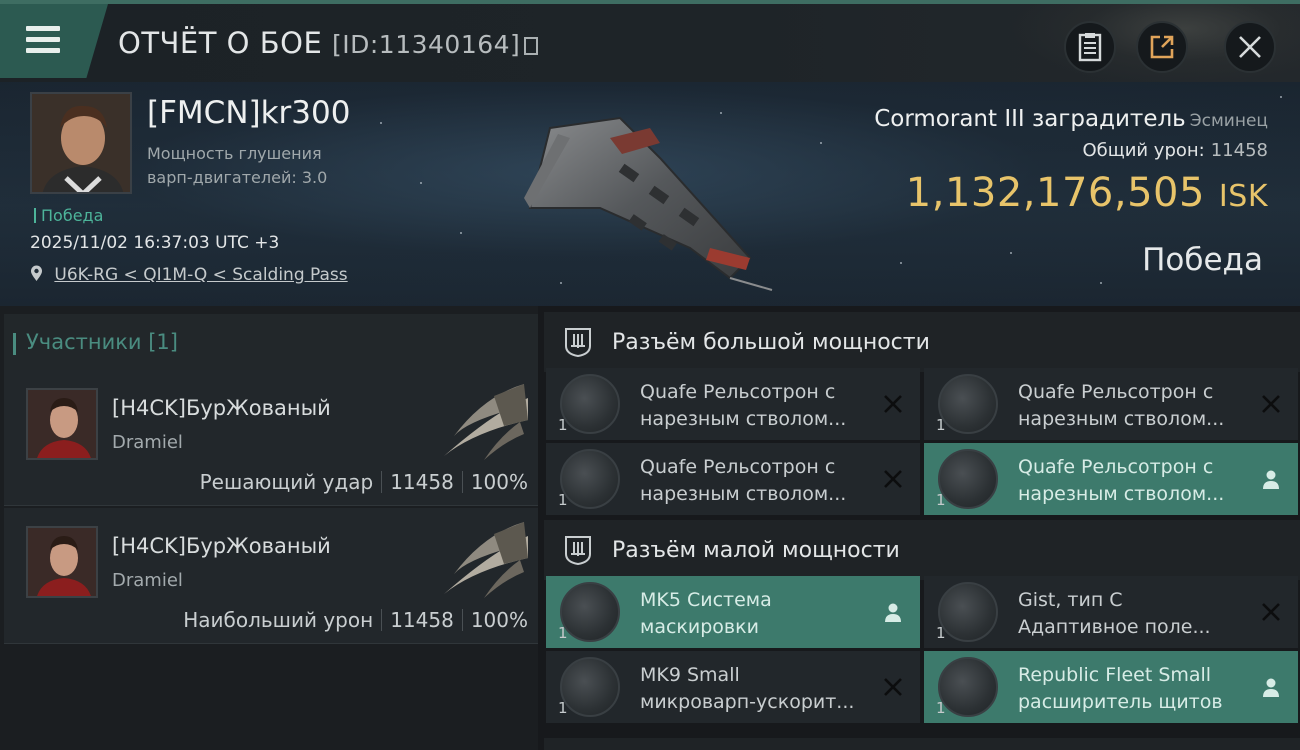  I want to click on battle-result: Победа, so click(1202, 260).